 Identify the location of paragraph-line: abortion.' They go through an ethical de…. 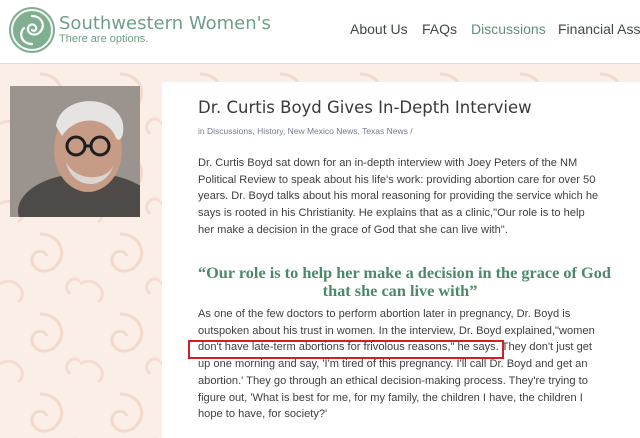
(393, 380).